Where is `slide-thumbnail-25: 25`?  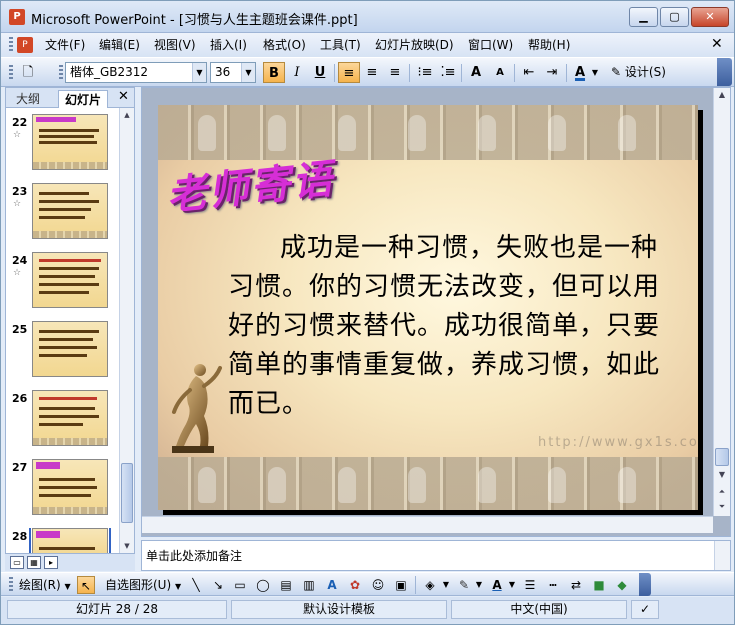
slide-thumbnail-25: 25 is located at coordinates (62, 352).